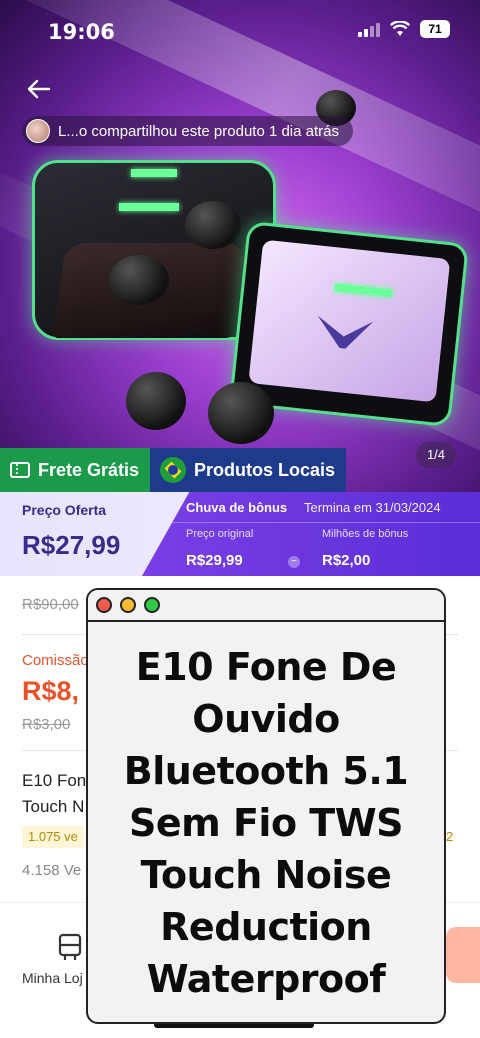  I want to click on action-button, so click(463, 955).